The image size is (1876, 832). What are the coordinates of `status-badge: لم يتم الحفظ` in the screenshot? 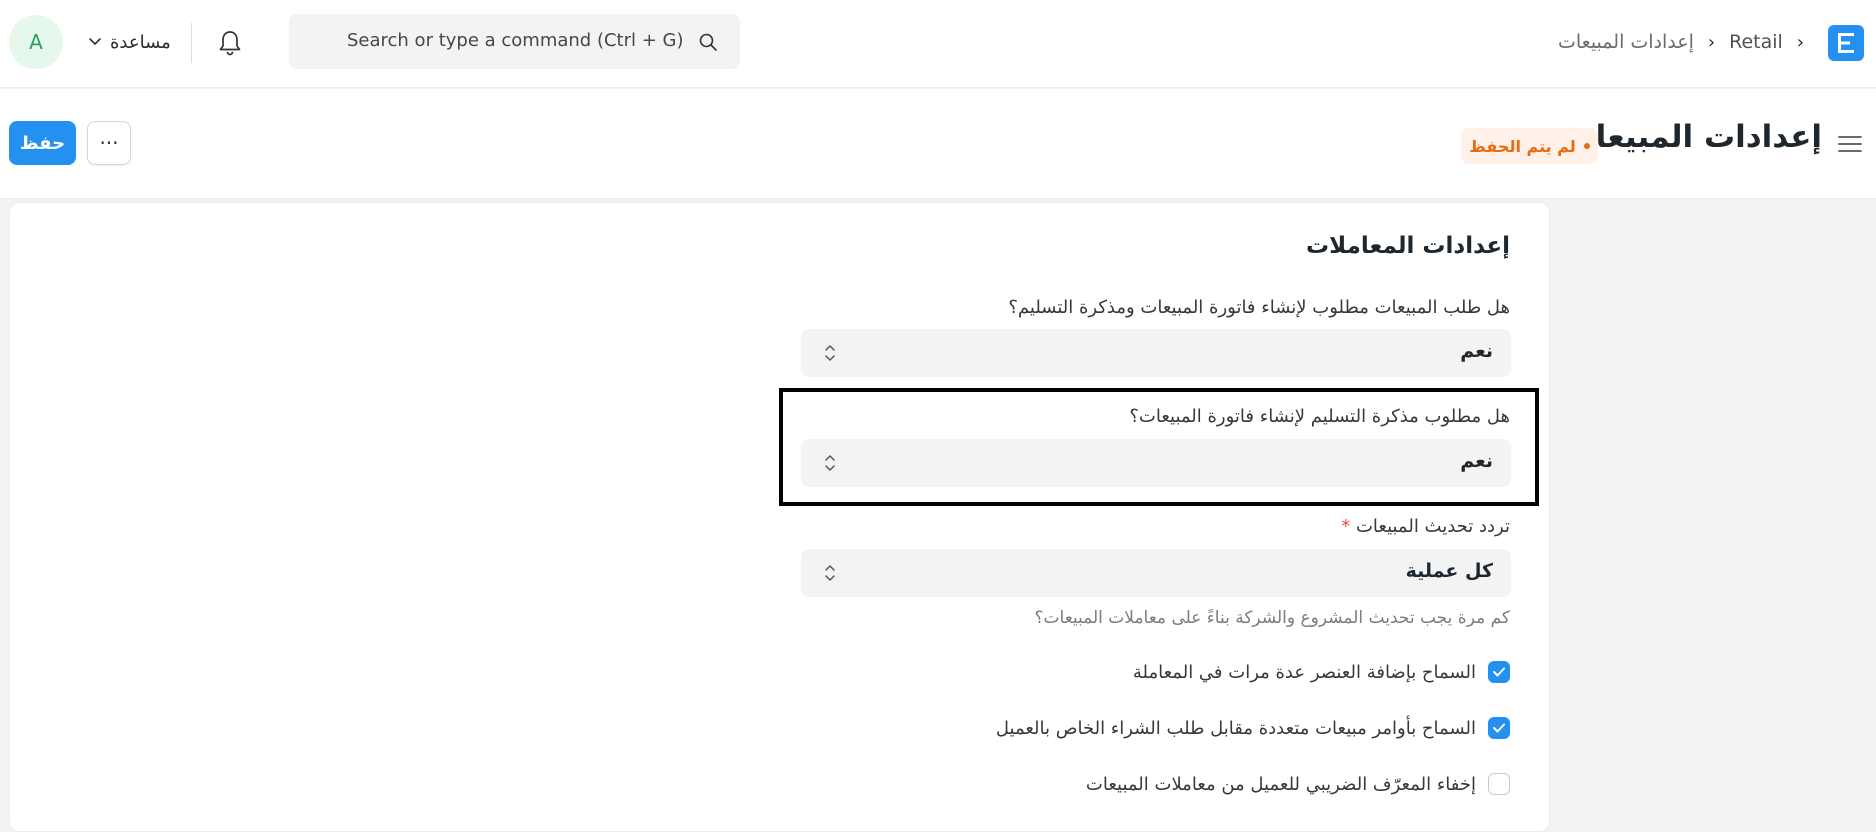 It's located at (1529, 146).